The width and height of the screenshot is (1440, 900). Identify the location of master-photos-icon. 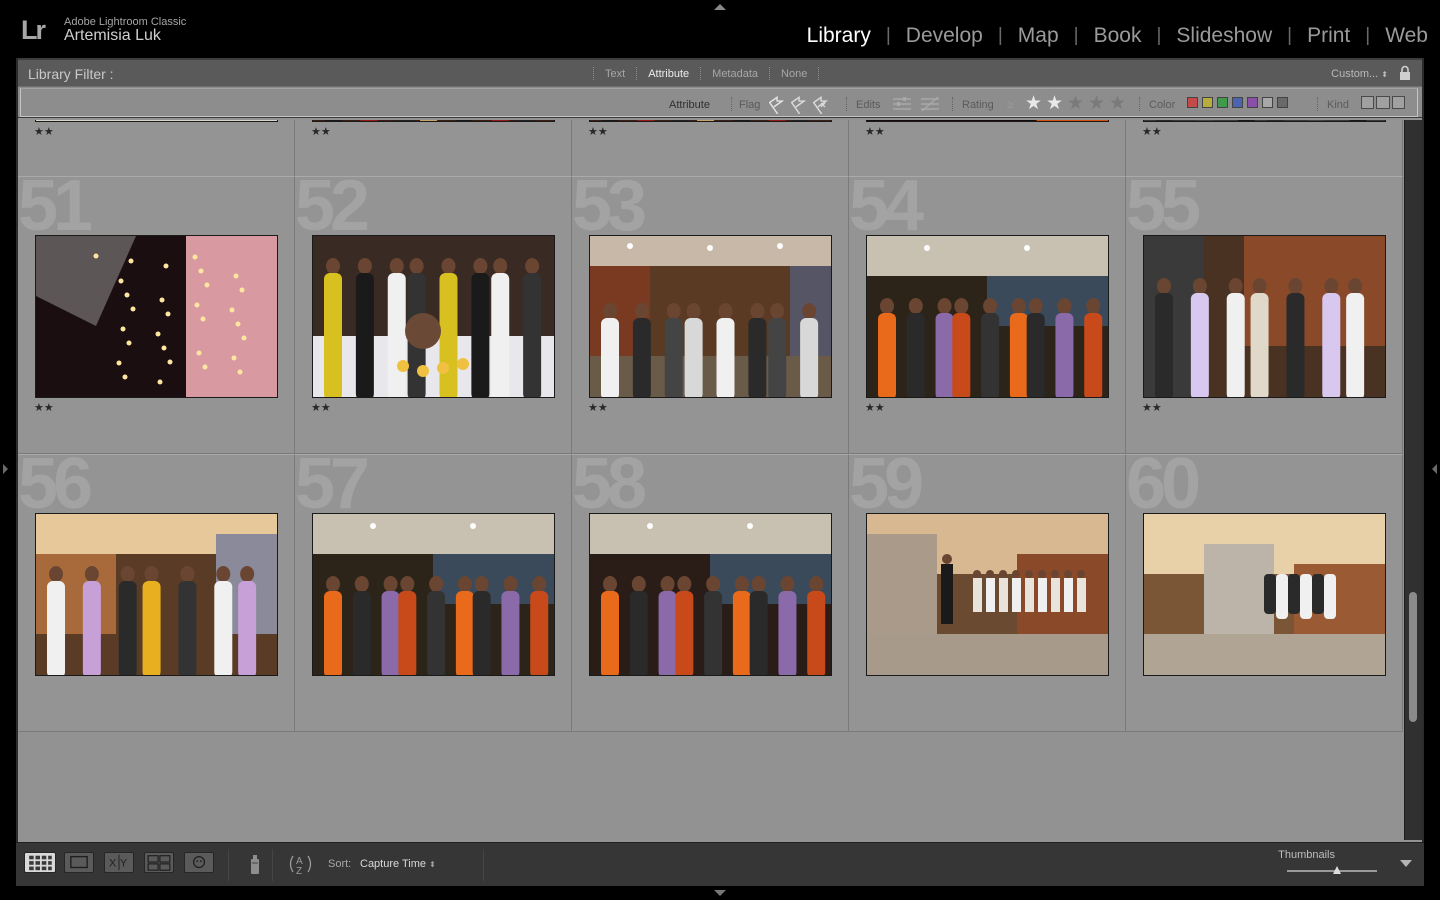
(1367, 102).